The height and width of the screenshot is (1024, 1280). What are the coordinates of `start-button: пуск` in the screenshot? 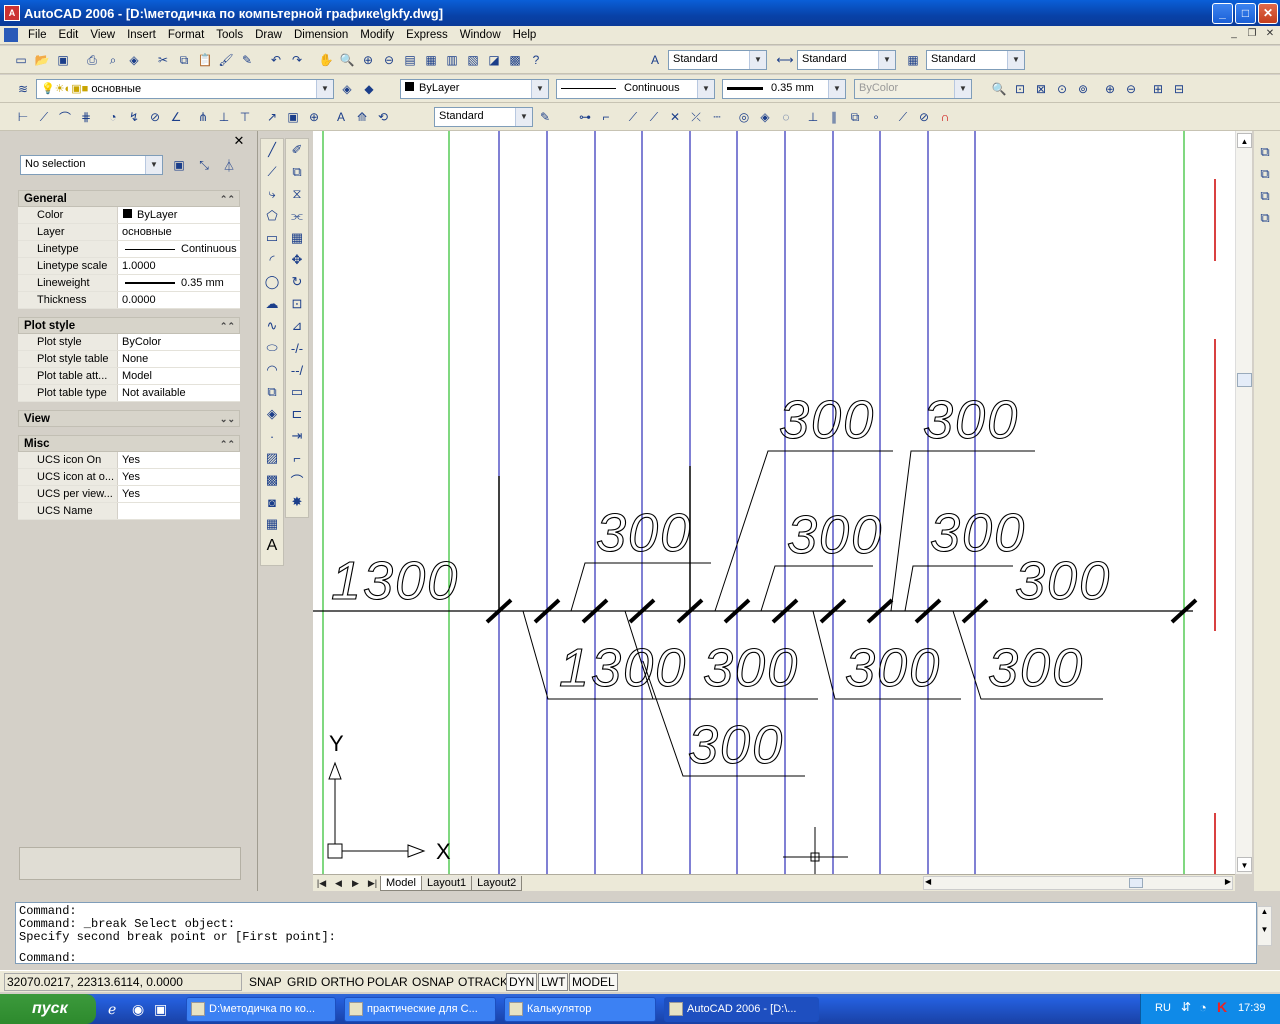 It's located at (48, 1009).